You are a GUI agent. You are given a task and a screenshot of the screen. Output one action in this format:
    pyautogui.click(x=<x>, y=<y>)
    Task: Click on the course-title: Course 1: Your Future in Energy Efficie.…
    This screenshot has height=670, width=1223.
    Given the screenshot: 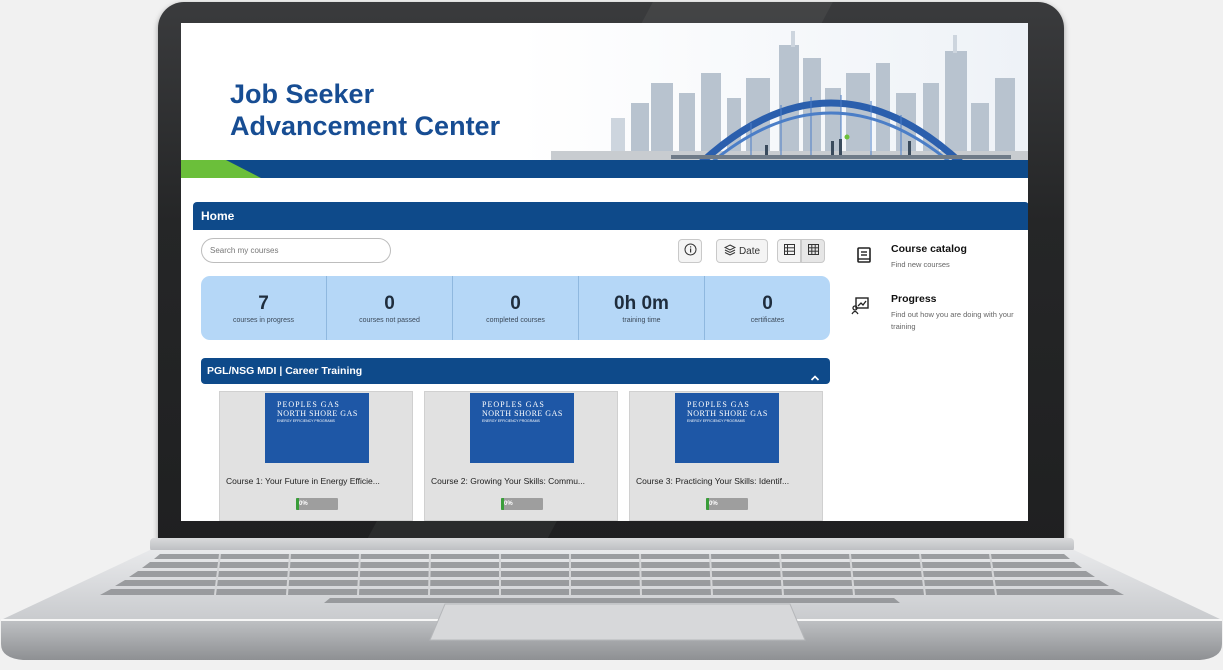 What is the action you would take?
    pyautogui.click(x=303, y=481)
    